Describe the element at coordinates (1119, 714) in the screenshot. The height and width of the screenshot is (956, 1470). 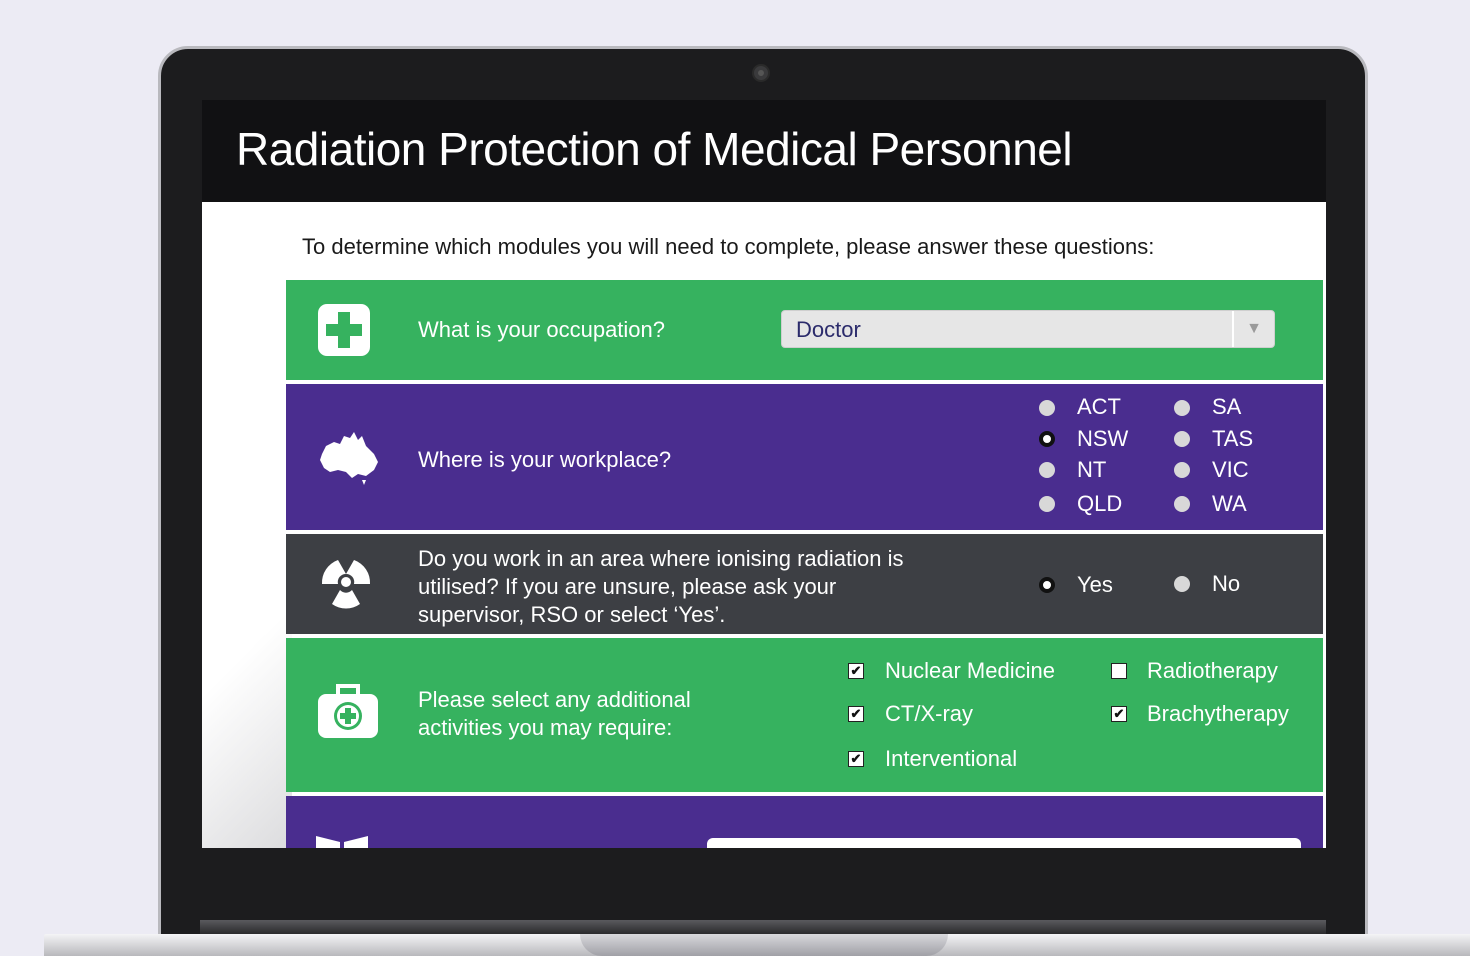
I see `checkbox-brachytherapy: ✔` at that location.